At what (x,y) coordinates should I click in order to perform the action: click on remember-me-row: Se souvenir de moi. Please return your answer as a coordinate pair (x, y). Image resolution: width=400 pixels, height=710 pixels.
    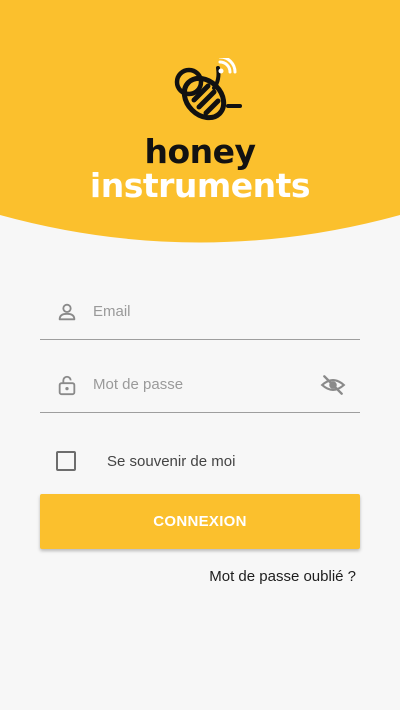
    Looking at the image, I should click on (166, 462).